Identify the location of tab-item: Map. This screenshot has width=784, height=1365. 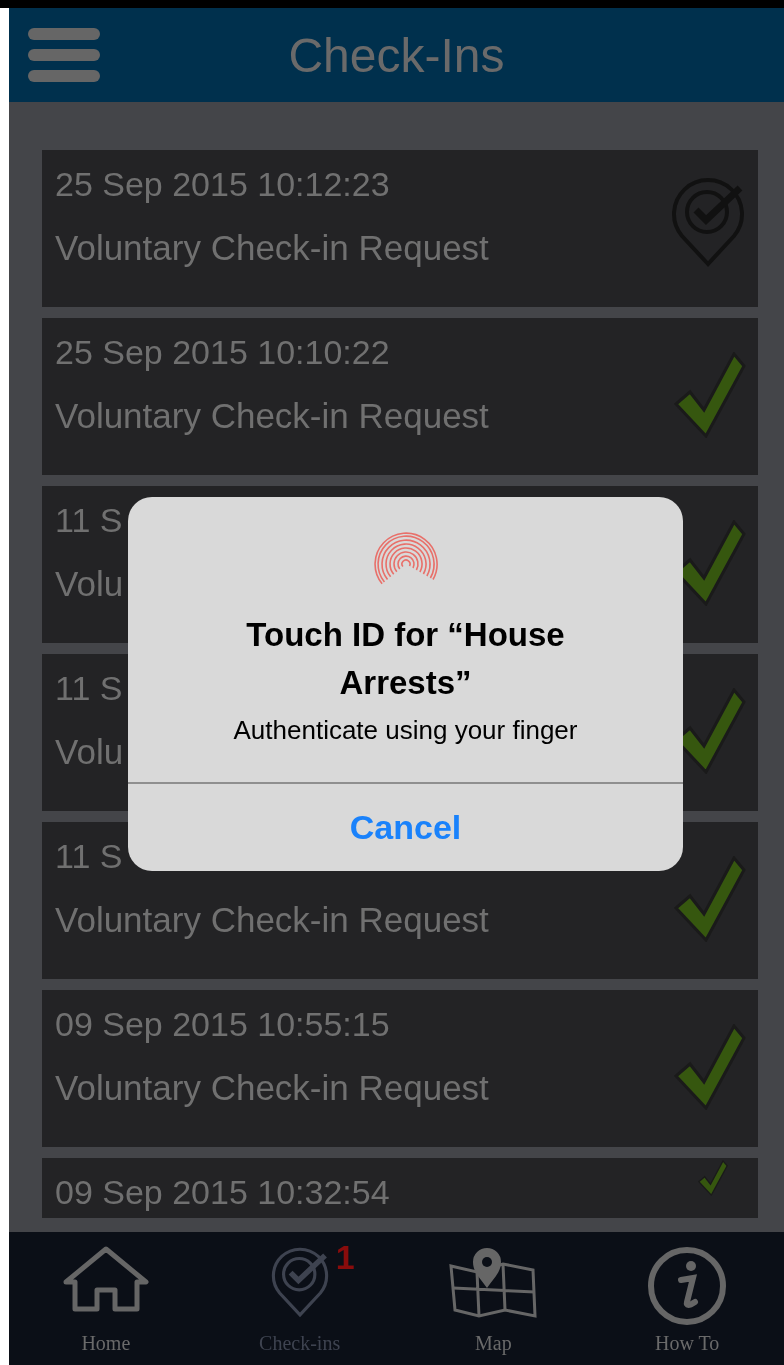
(493, 1298).